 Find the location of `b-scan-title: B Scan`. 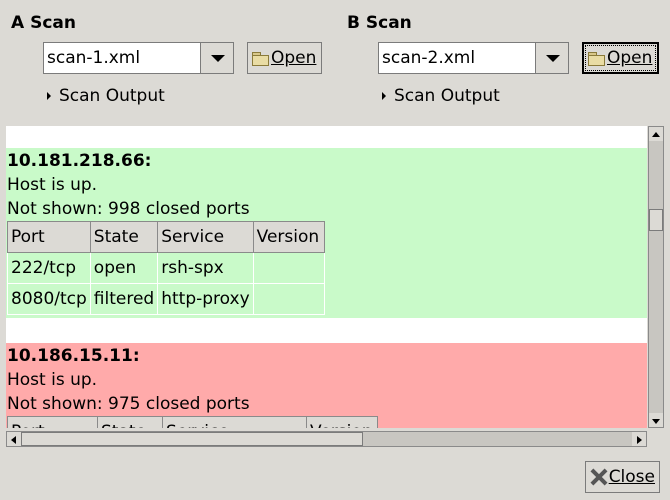

b-scan-title: B Scan is located at coordinates (379, 23).